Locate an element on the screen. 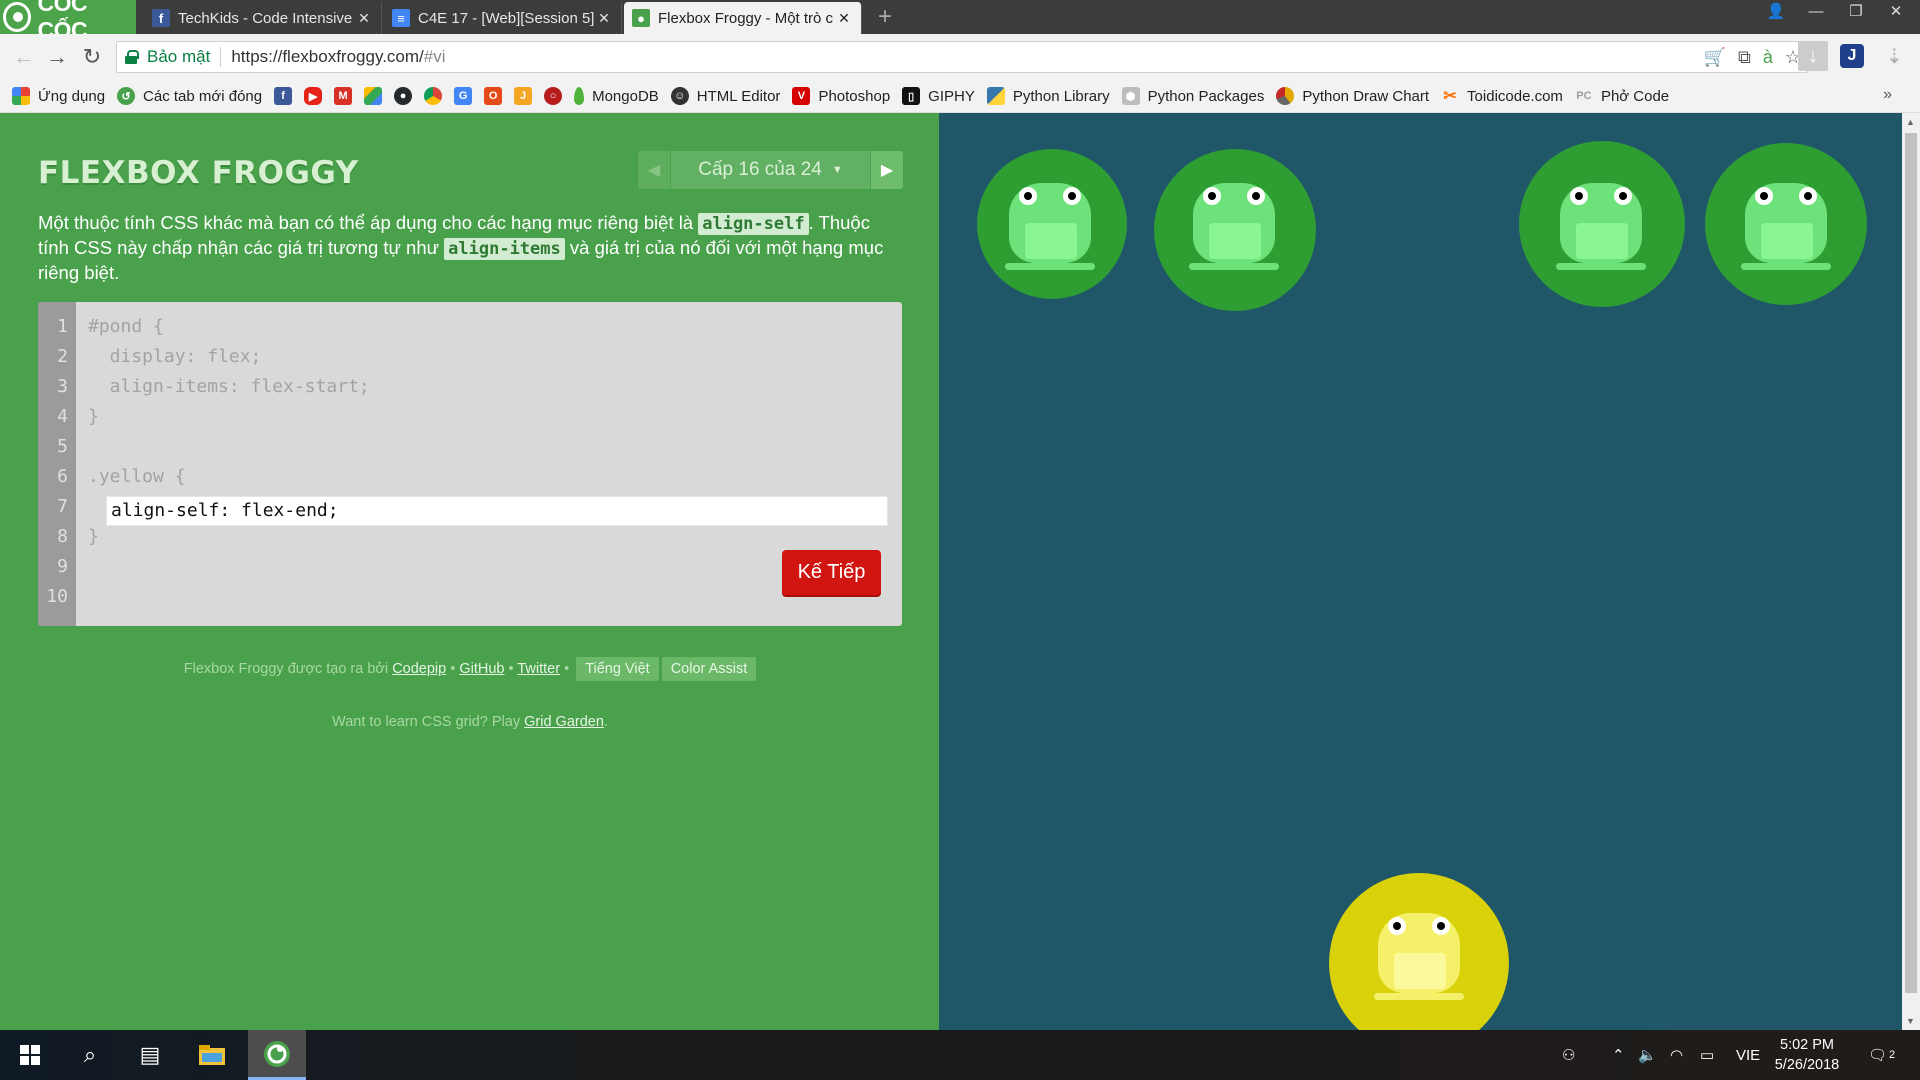 The width and height of the screenshot is (1920, 1080). youtube-icon: ▶ is located at coordinates (313, 96).